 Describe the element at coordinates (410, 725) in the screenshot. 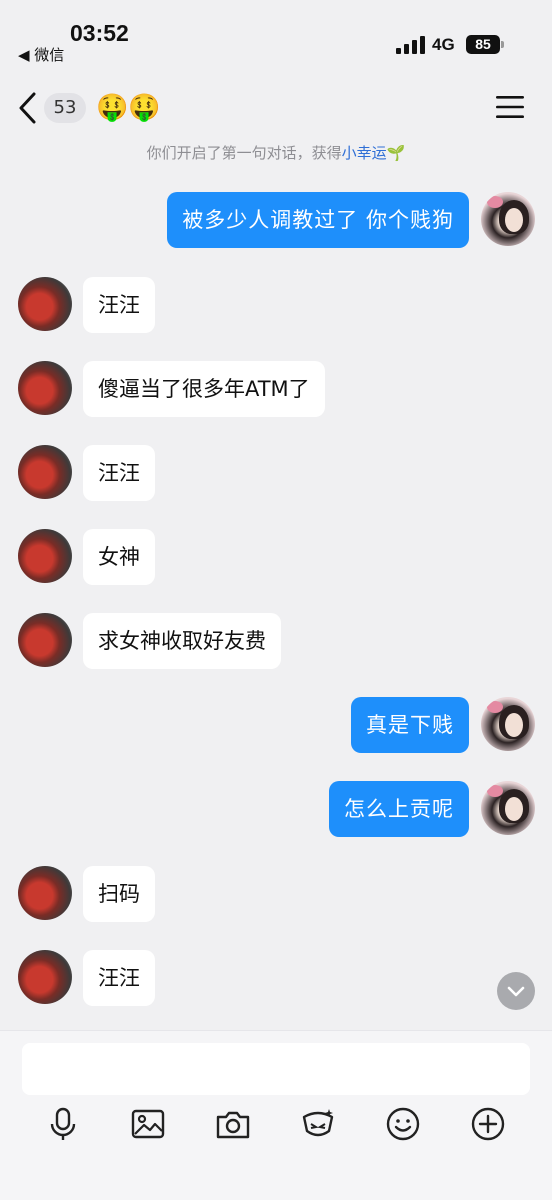

I see `message-bubble: 真是下贱` at that location.